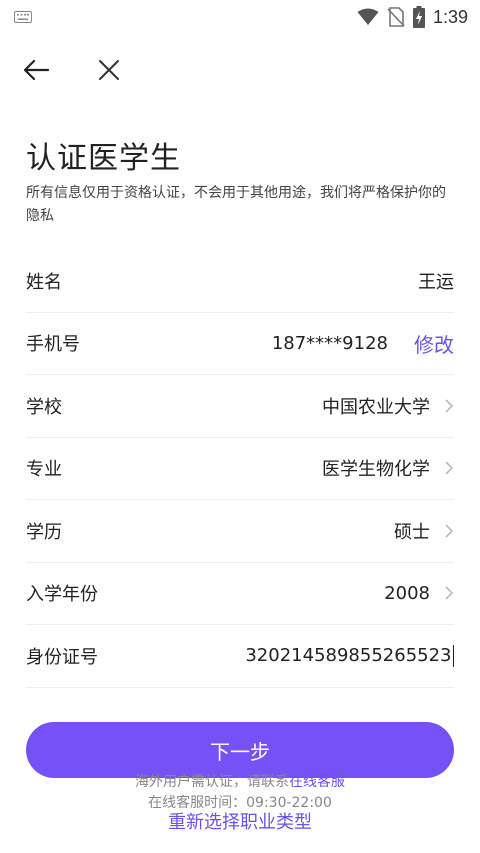 This screenshot has width=480, height=853. What do you see at coordinates (44, 282) in the screenshot?
I see `name-label: 姓名` at bounding box center [44, 282].